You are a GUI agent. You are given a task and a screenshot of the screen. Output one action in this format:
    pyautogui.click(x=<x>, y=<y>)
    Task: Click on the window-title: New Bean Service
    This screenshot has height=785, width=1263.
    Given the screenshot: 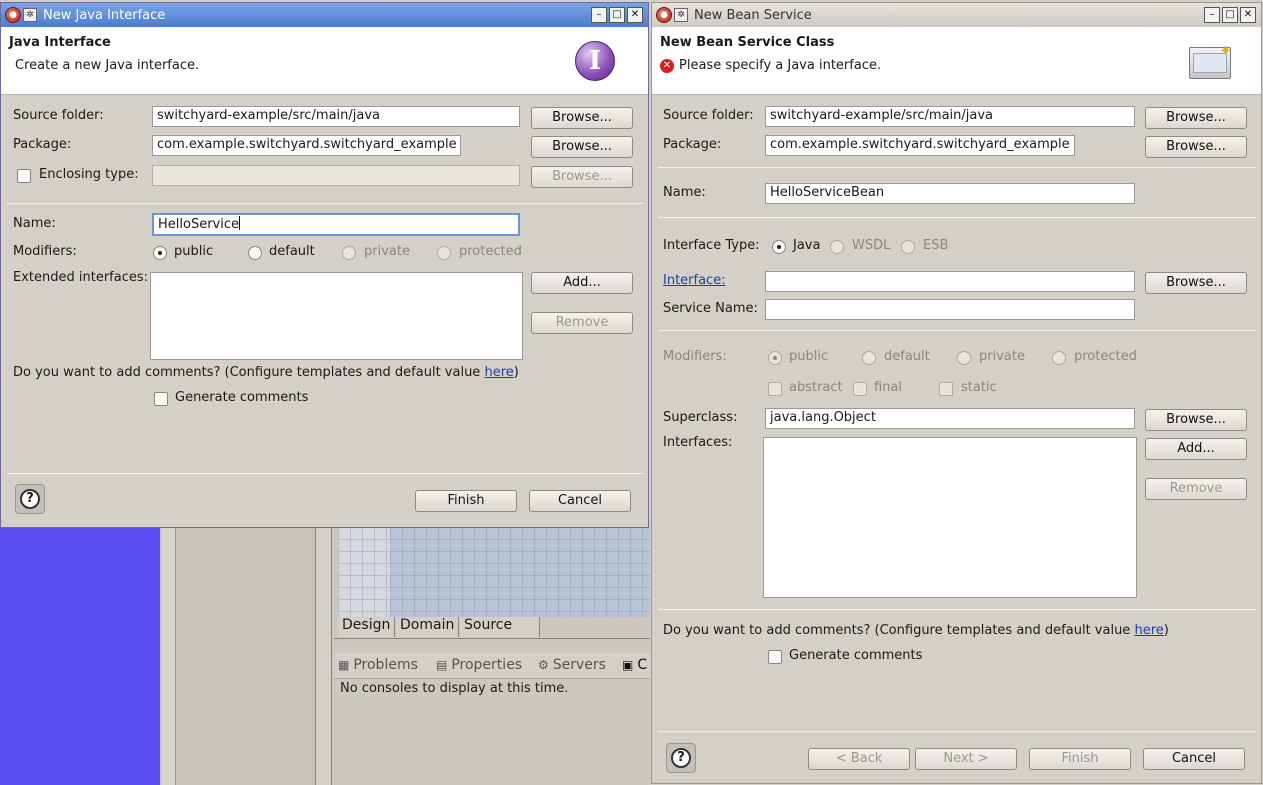 What is the action you would take?
    pyautogui.click(x=753, y=15)
    